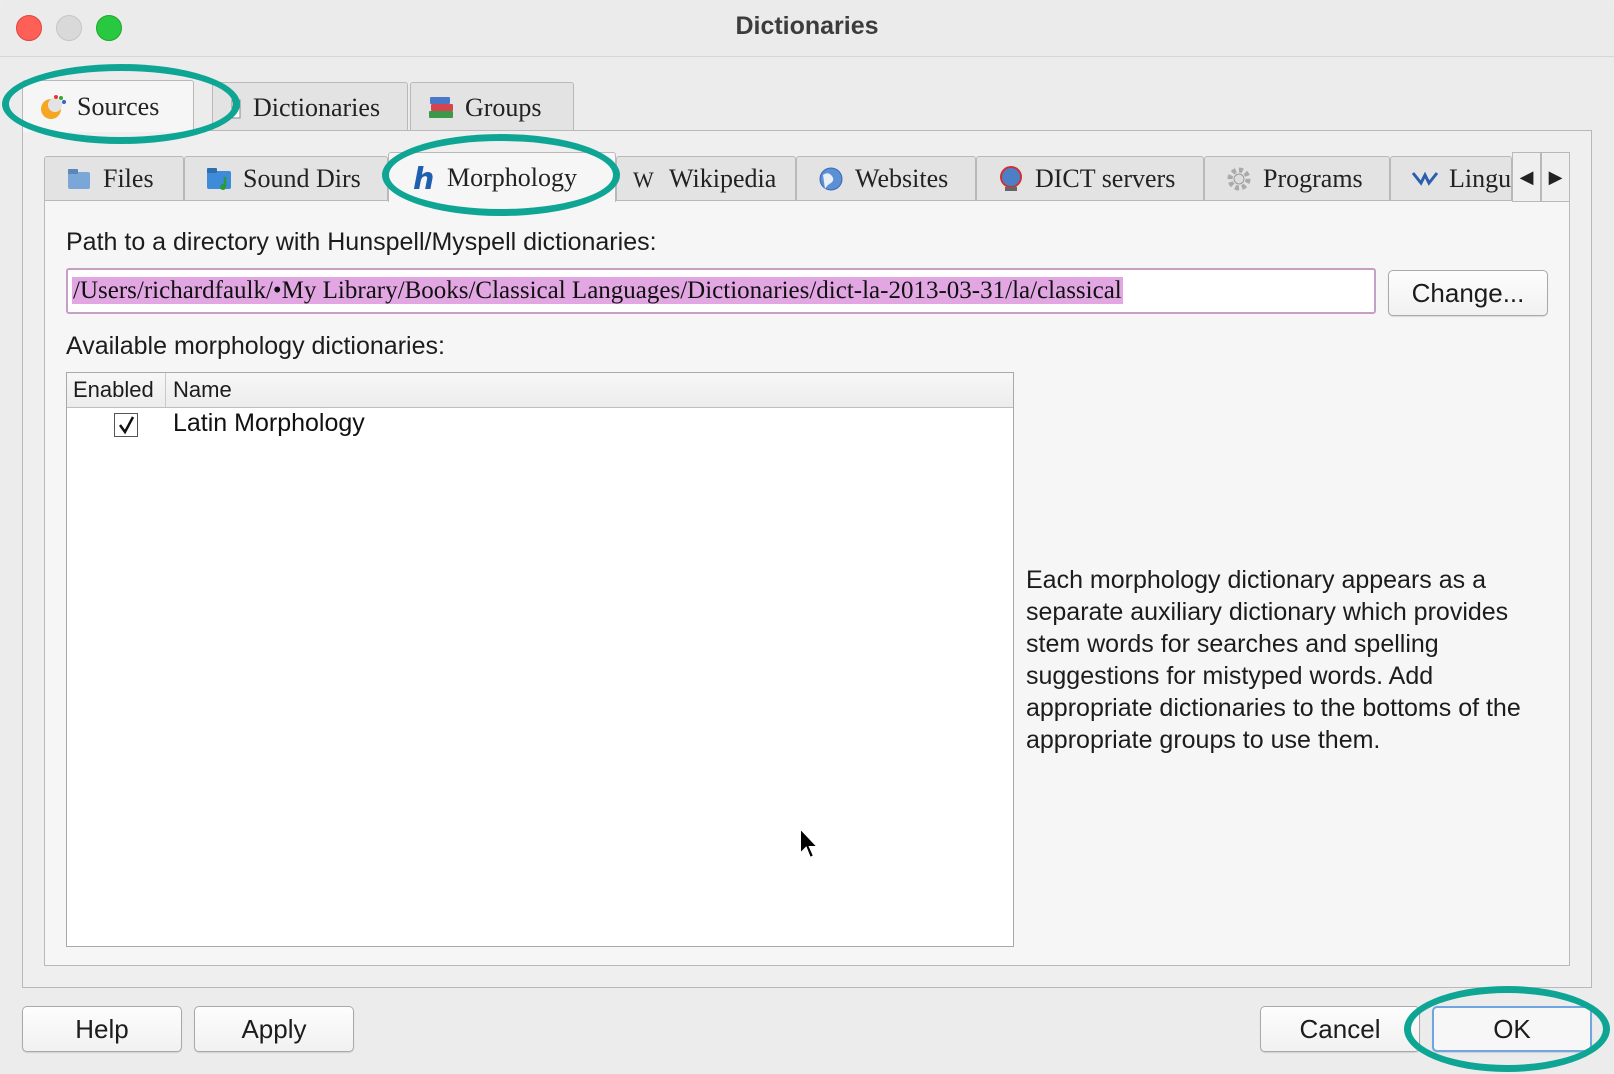  I want to click on tab-groups: Groups, so click(492, 107).